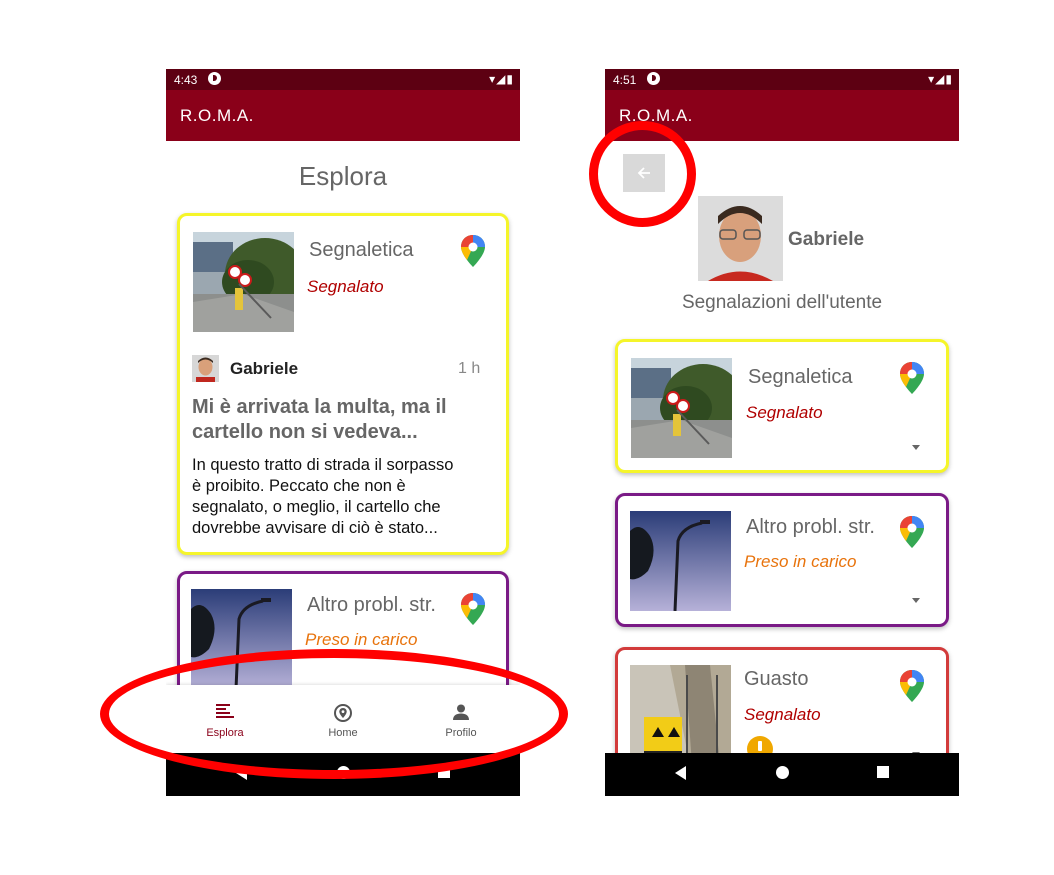 This screenshot has height=875, width=1054. I want to click on post-time: 1 h, so click(469, 368).